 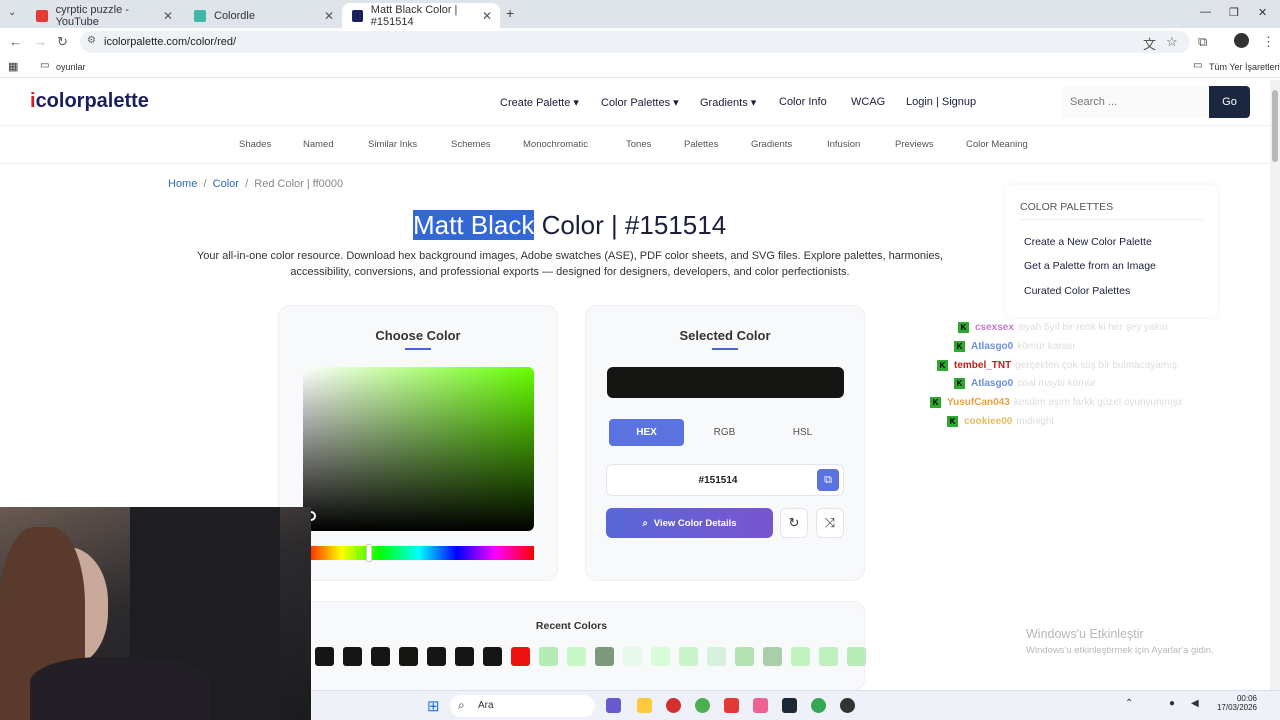 What do you see at coordinates (1262, 12) in the screenshot?
I see `close-window-icon: ✕` at bounding box center [1262, 12].